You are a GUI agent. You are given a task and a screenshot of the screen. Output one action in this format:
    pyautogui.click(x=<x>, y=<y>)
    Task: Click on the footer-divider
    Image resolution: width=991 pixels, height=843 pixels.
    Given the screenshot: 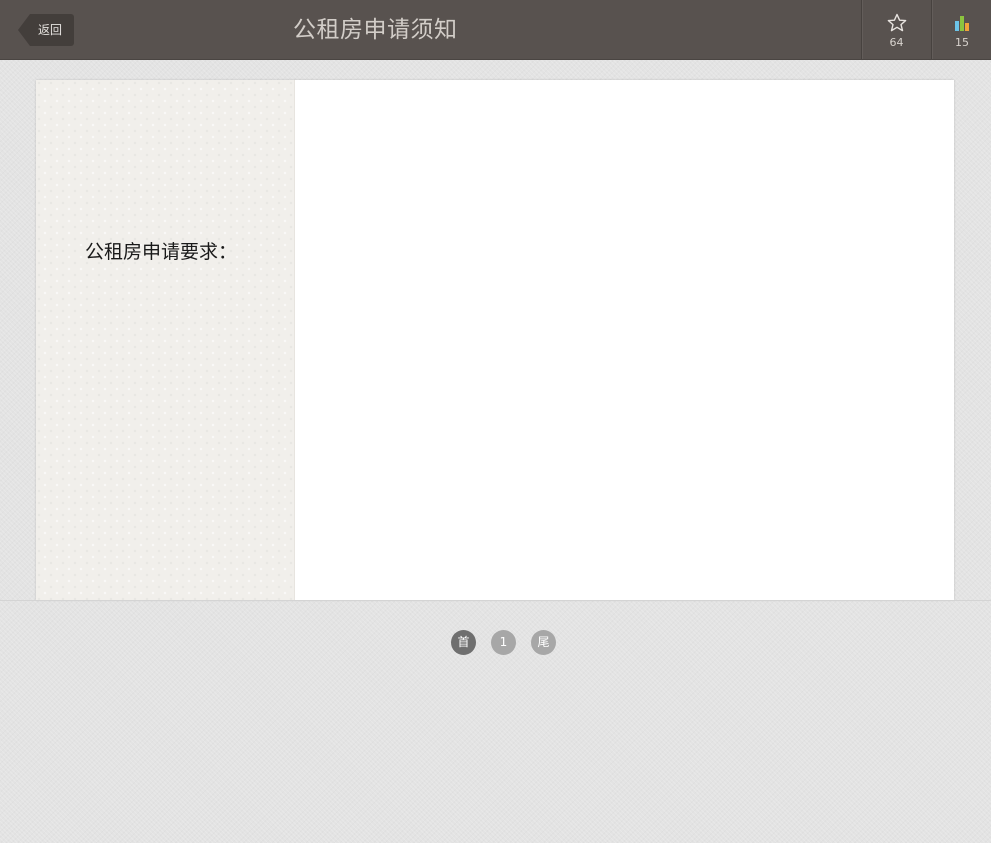 What is the action you would take?
    pyautogui.click(x=495, y=600)
    